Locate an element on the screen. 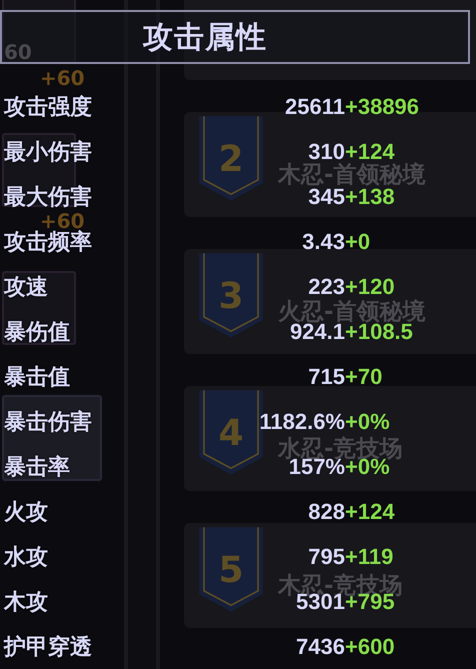 The image size is (476, 669). stat-value: 795 is located at coordinates (326, 557).